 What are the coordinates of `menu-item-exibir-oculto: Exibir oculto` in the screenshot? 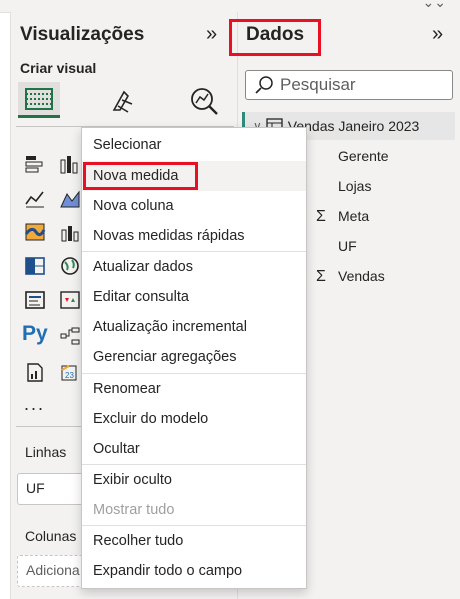 It's located at (194, 480).